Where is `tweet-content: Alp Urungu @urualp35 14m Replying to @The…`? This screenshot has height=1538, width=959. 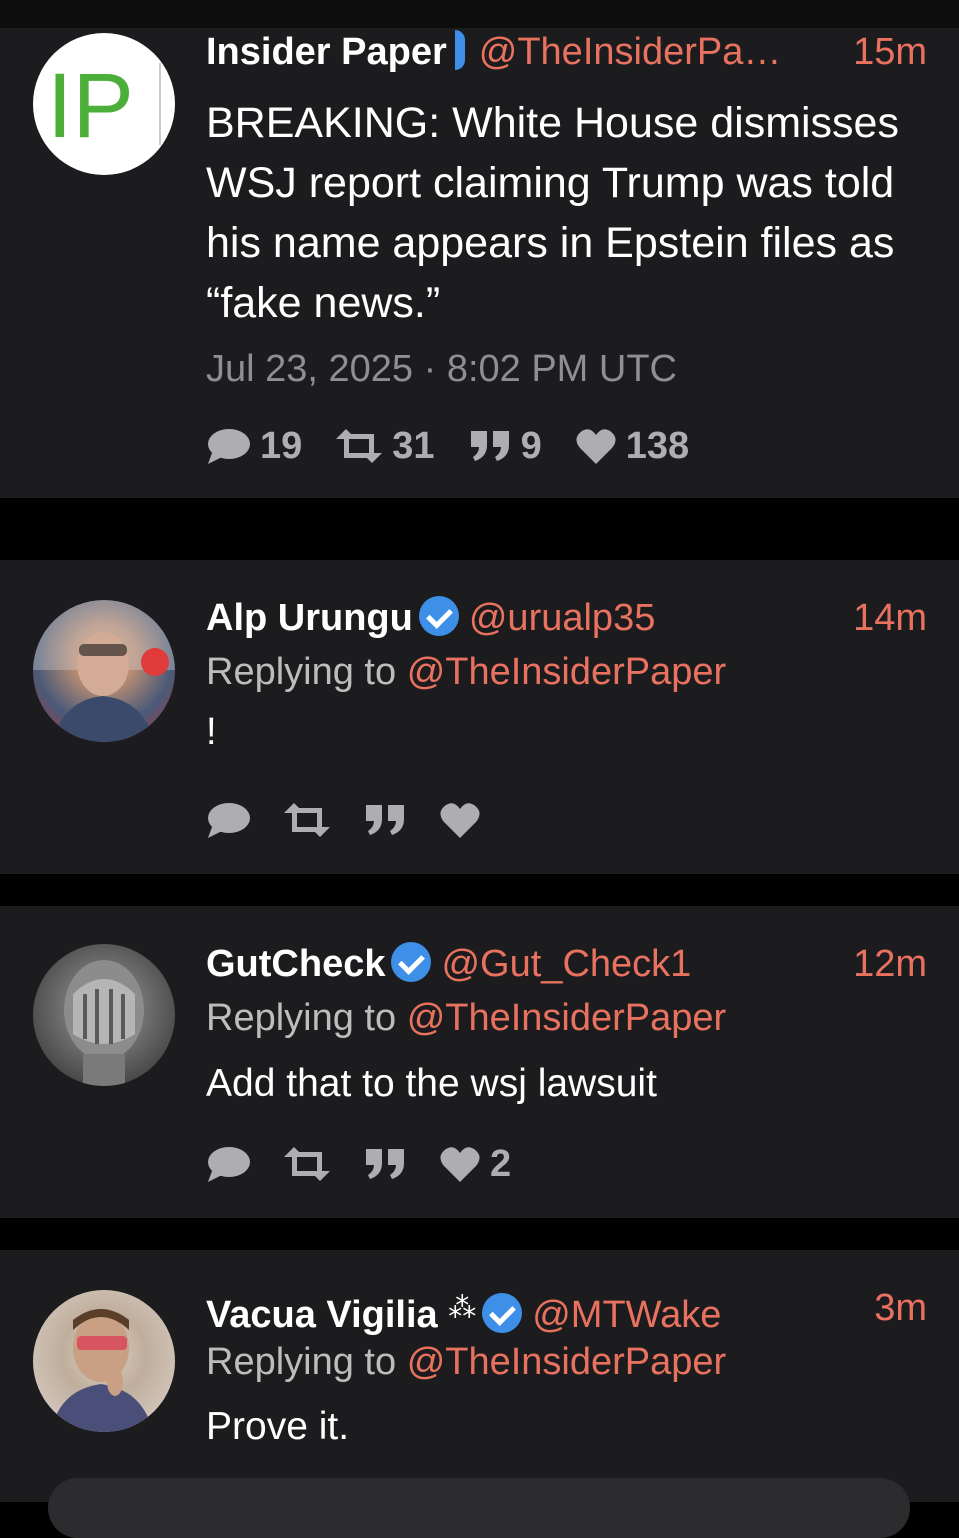
tweet-content: Alp Urungu @urualp35 14m Replying to @The… is located at coordinates (566, 678).